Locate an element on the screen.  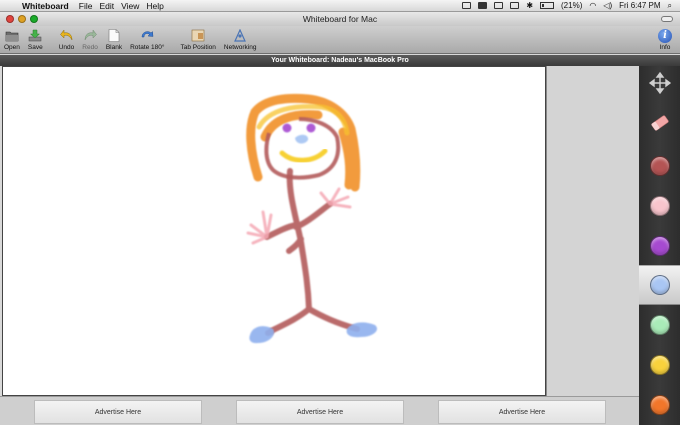
zoom-window-button is located at coordinates (34, 19).